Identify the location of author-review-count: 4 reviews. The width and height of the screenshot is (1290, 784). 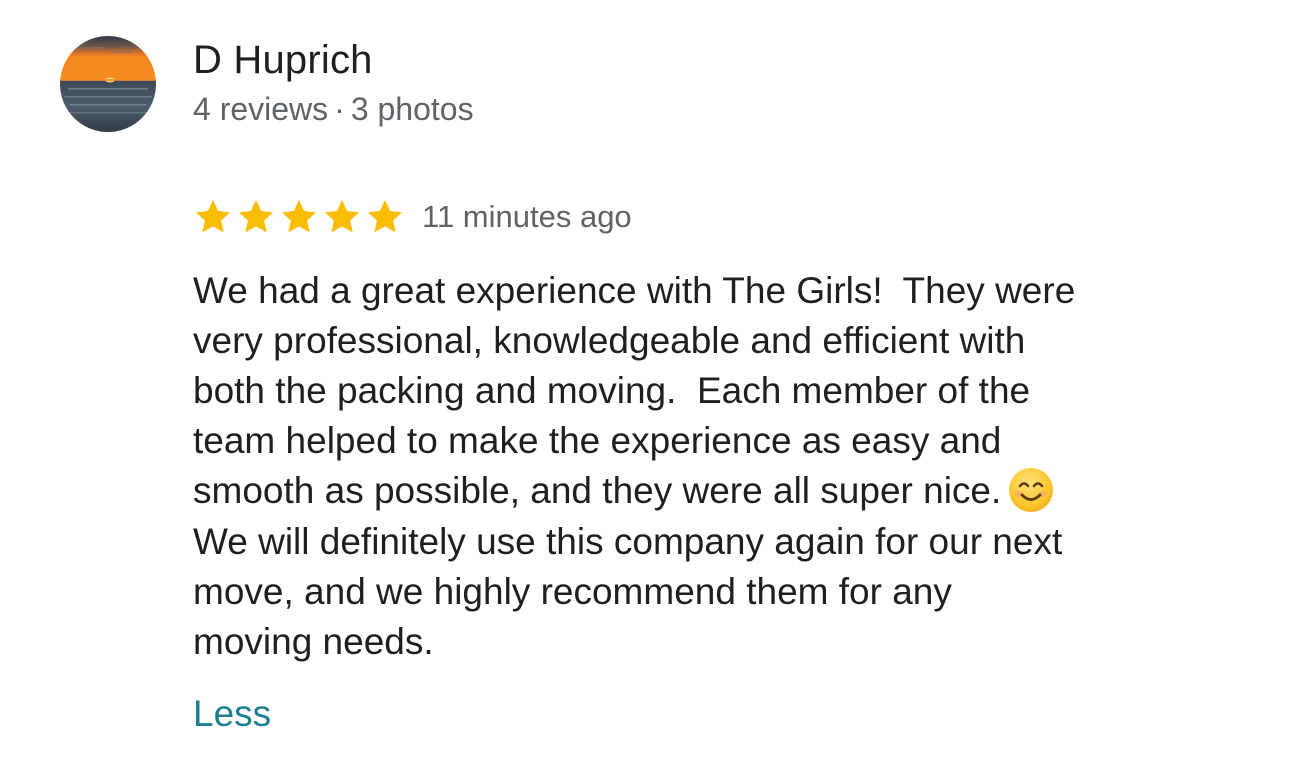
(261, 109).